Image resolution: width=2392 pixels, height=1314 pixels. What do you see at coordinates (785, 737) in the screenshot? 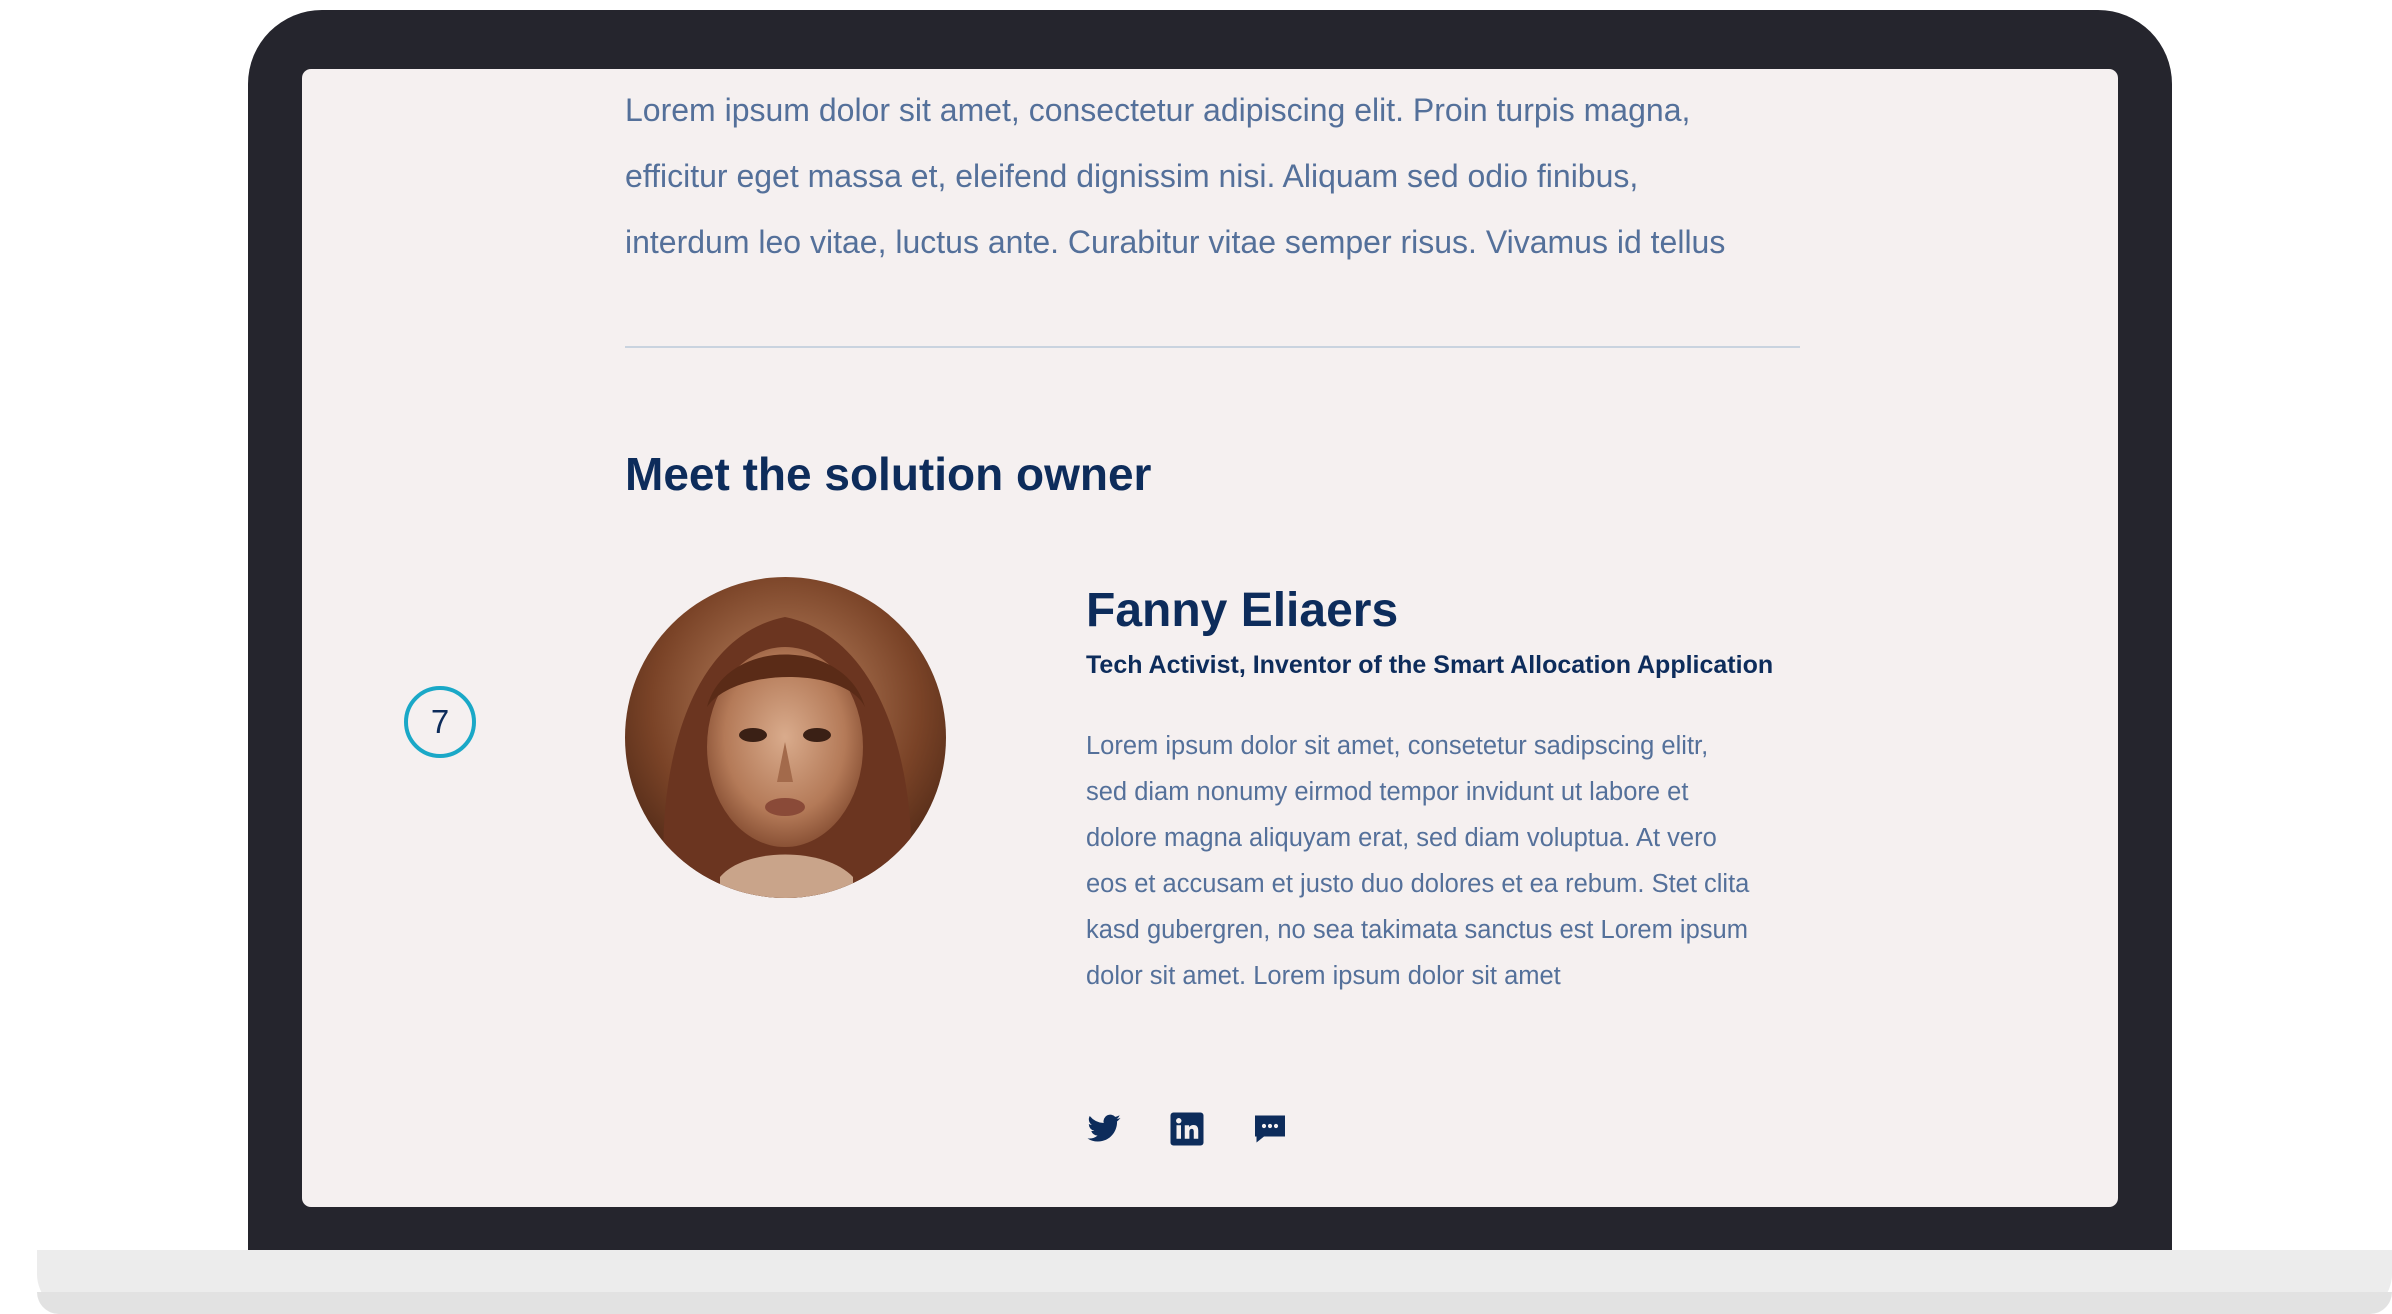
I see `owner-avatar` at bounding box center [785, 737].